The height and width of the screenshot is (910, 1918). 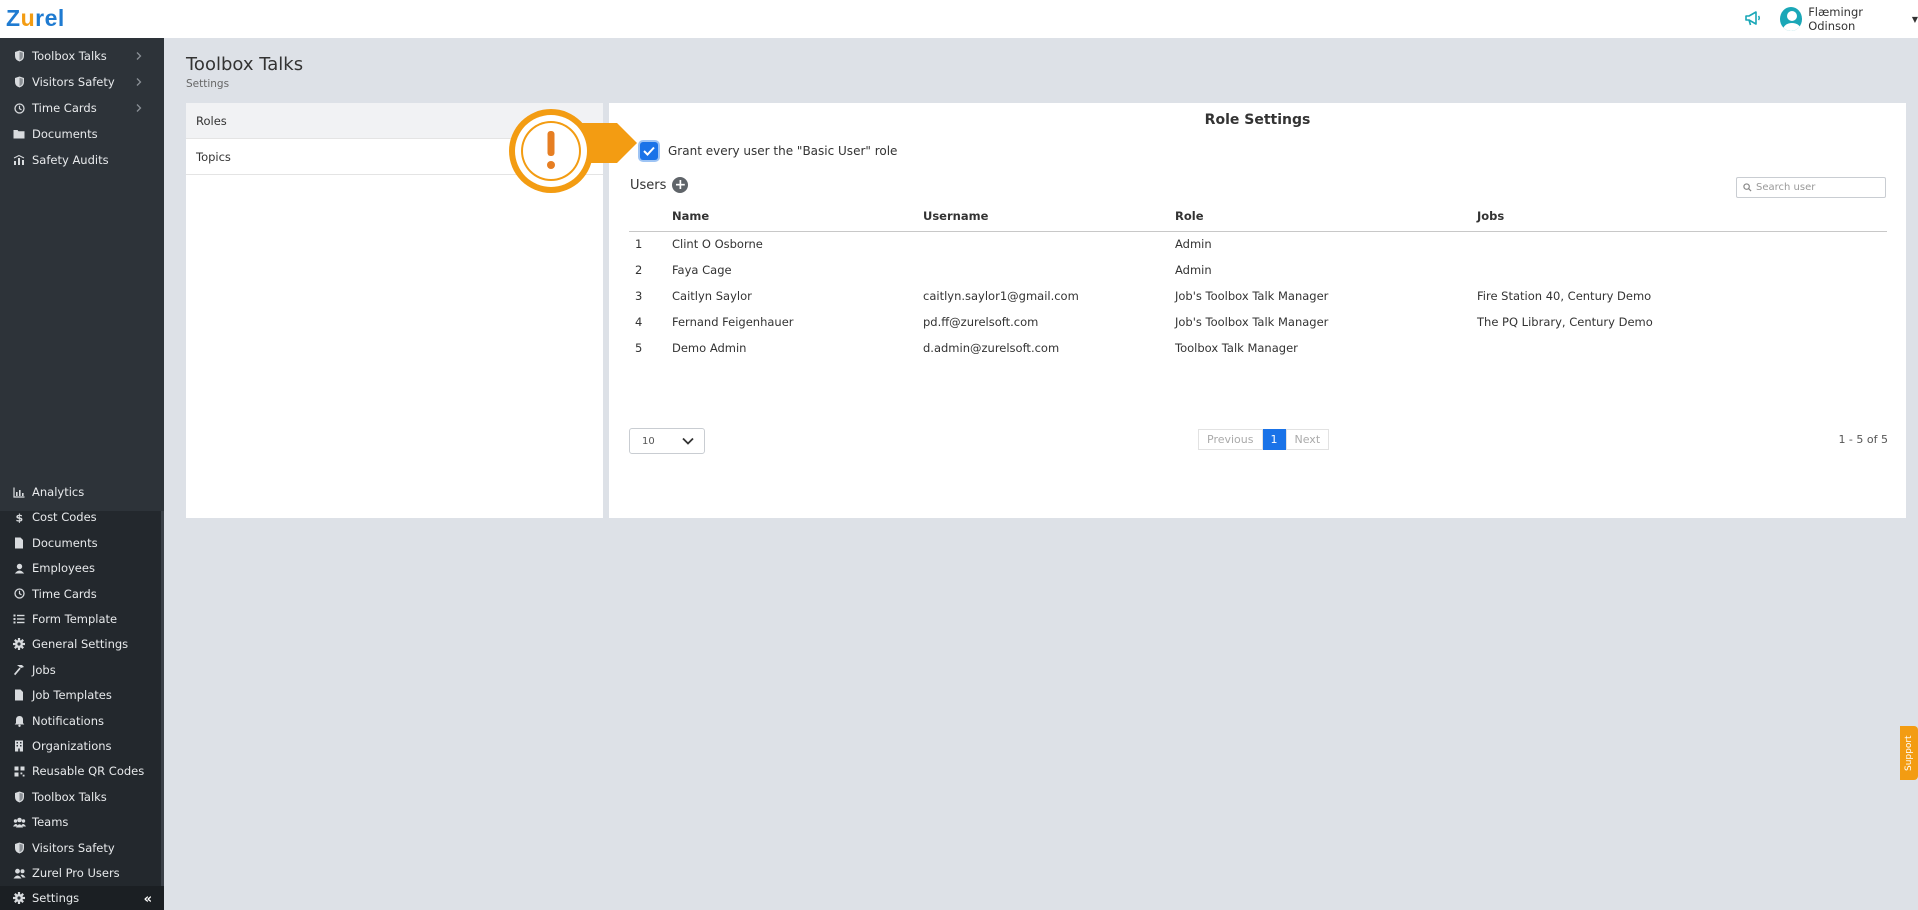 What do you see at coordinates (80, 670) in the screenshot?
I see `sidebar-item-jobs: Jobs` at bounding box center [80, 670].